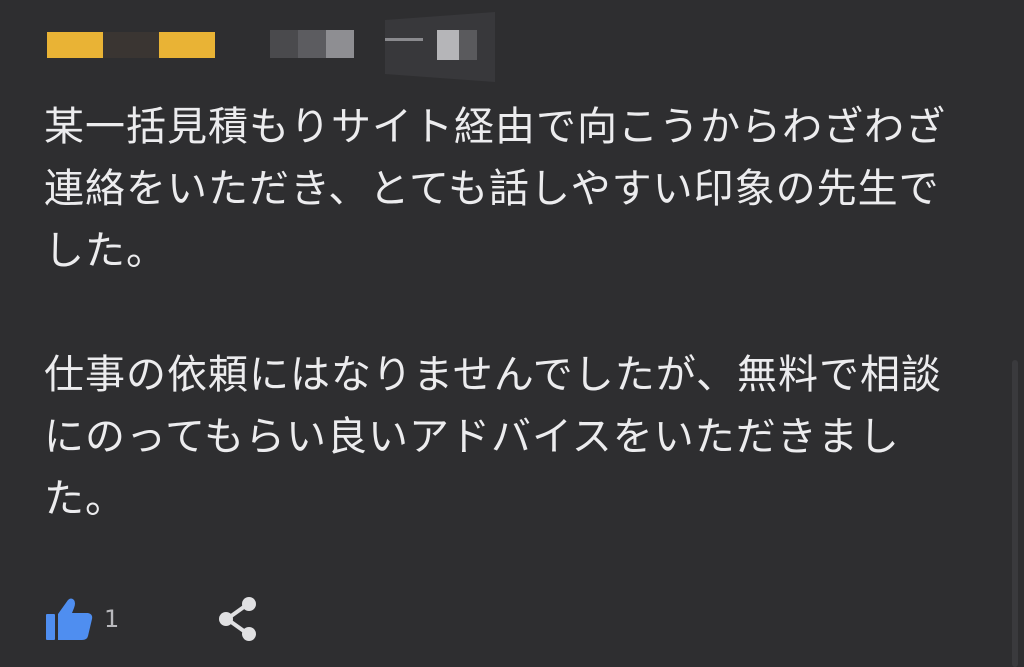 Image resolution: width=1024 pixels, height=667 pixels. Describe the element at coordinates (69, 619) in the screenshot. I see `thumbs-up-icon` at that location.